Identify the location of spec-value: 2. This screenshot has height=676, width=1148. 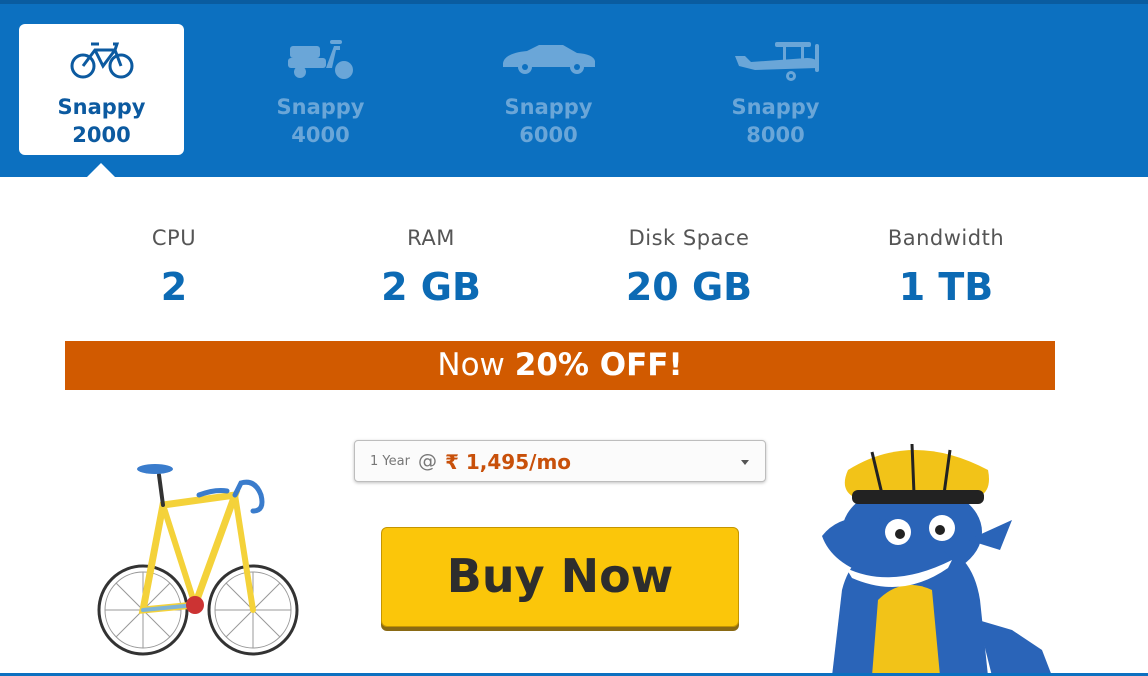
(174, 287).